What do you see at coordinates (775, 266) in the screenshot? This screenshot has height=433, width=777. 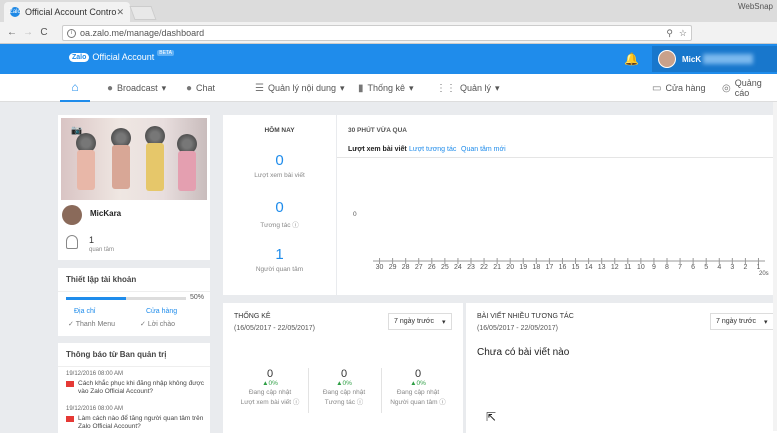 I see `page-scrollbar` at bounding box center [775, 266].